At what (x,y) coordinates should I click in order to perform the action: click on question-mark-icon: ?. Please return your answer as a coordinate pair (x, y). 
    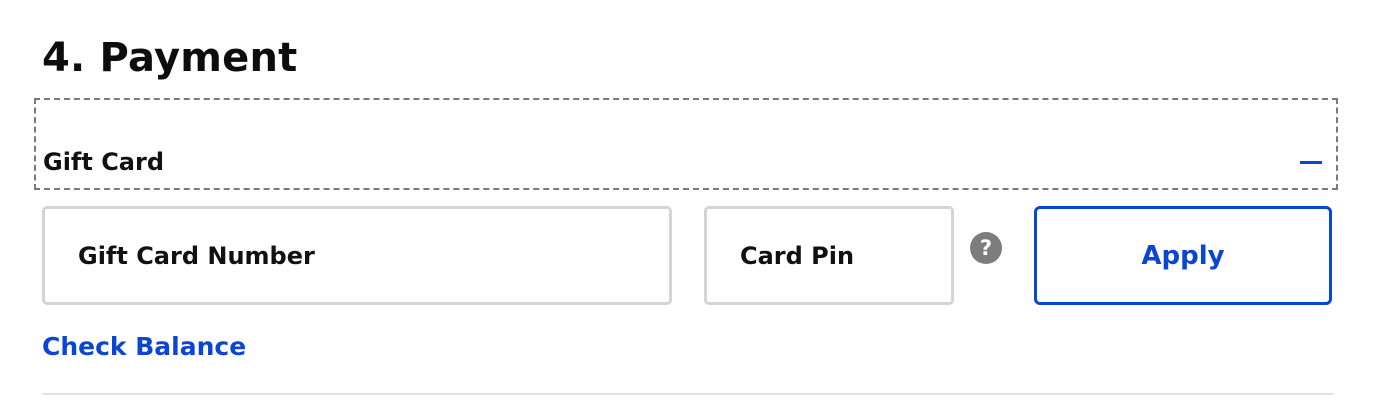
    Looking at the image, I should click on (986, 248).